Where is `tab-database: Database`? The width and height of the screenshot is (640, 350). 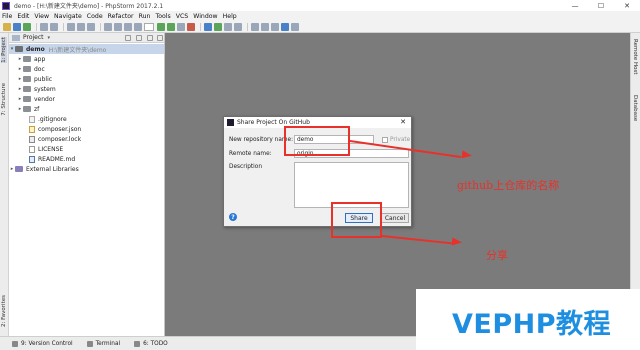
tab-database: Database is located at coordinates (635, 108).